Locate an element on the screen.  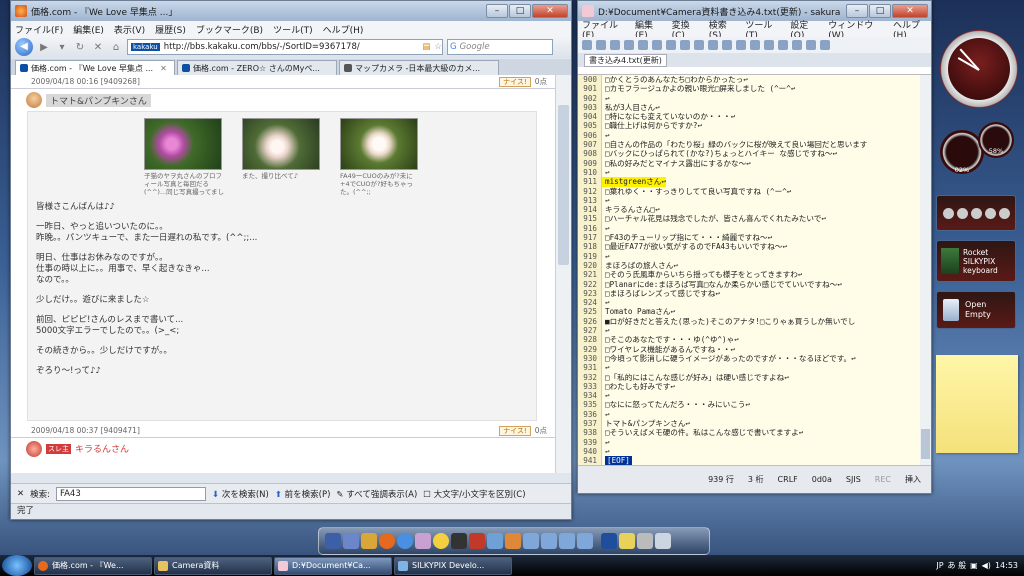
menu-view: 表示(V) is located at coordinates (129, 29).